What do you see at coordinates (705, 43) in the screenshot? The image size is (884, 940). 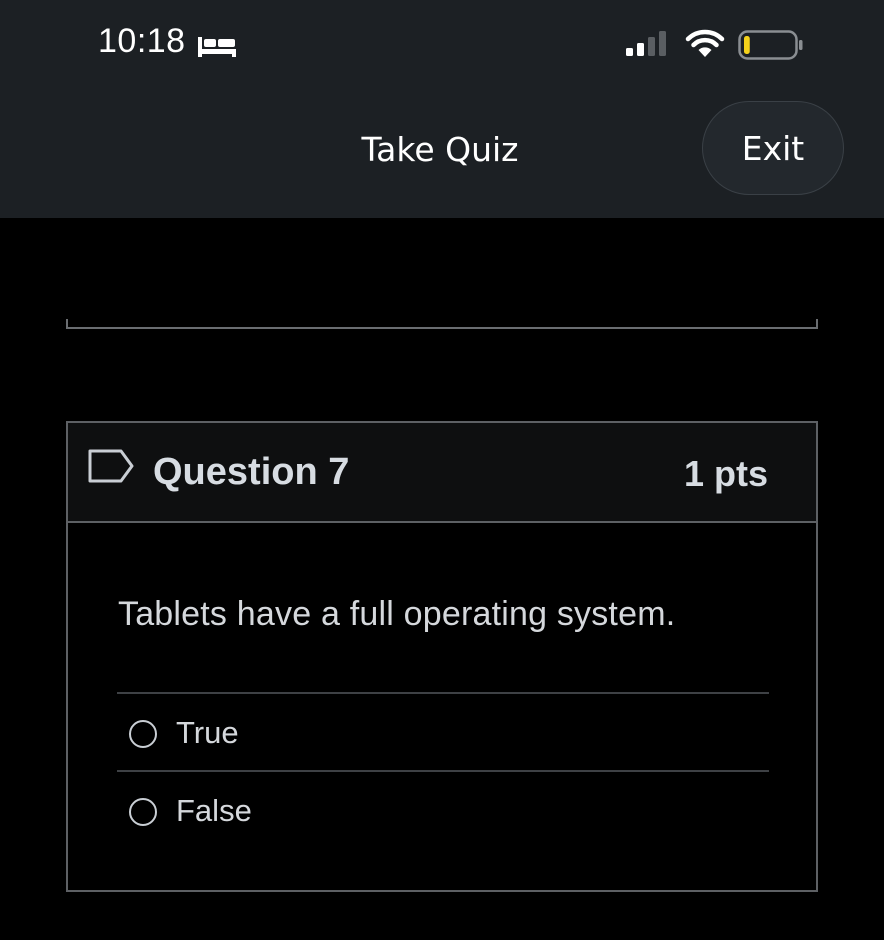 I see `wifi-icon` at bounding box center [705, 43].